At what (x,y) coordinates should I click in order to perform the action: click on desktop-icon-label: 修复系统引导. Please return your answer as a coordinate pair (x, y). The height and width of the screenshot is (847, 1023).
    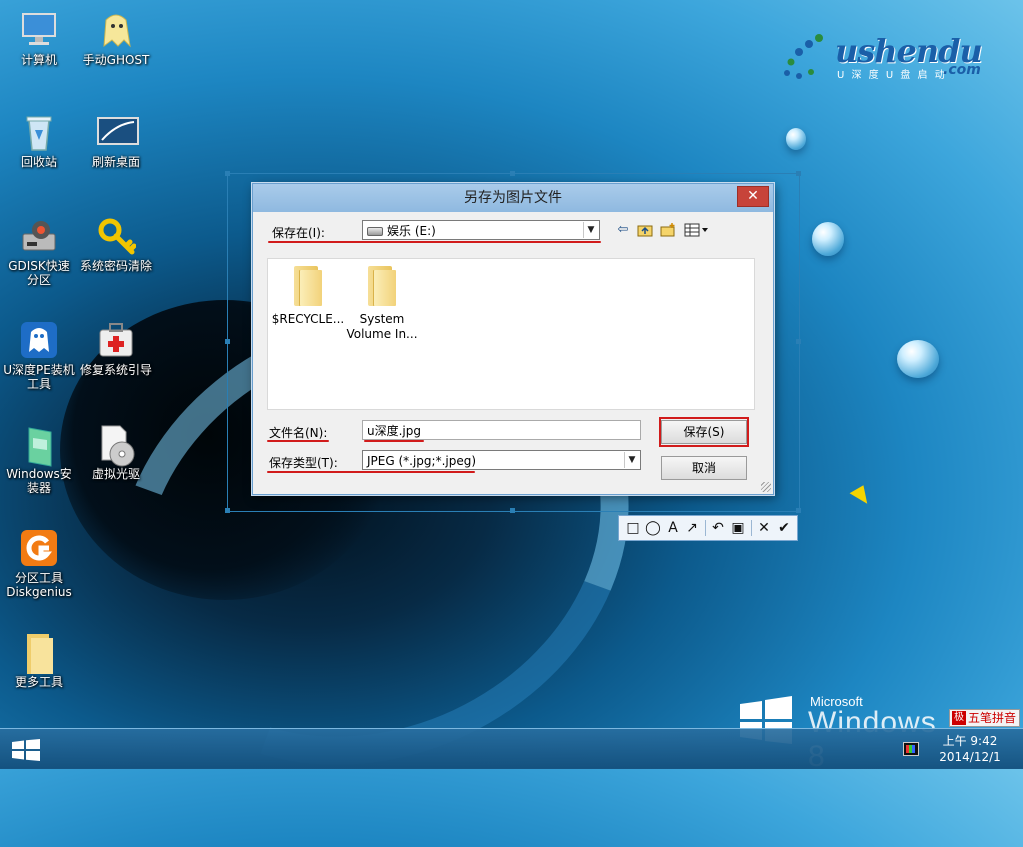
    Looking at the image, I should click on (116, 370).